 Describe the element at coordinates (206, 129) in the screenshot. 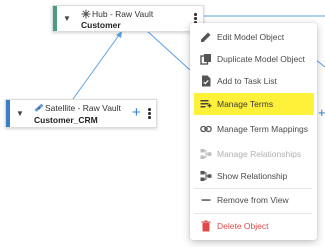

I see `link-icon` at that location.